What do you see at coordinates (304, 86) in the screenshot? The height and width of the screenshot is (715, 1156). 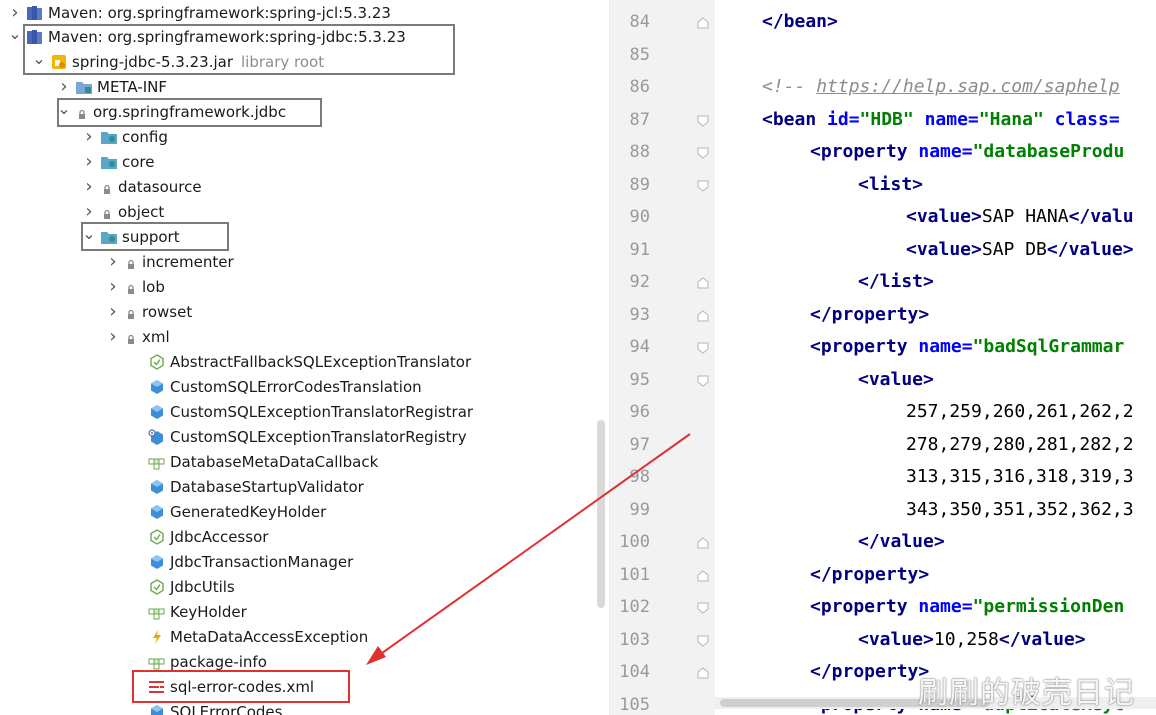 I see `tree-node: › META-INF` at bounding box center [304, 86].